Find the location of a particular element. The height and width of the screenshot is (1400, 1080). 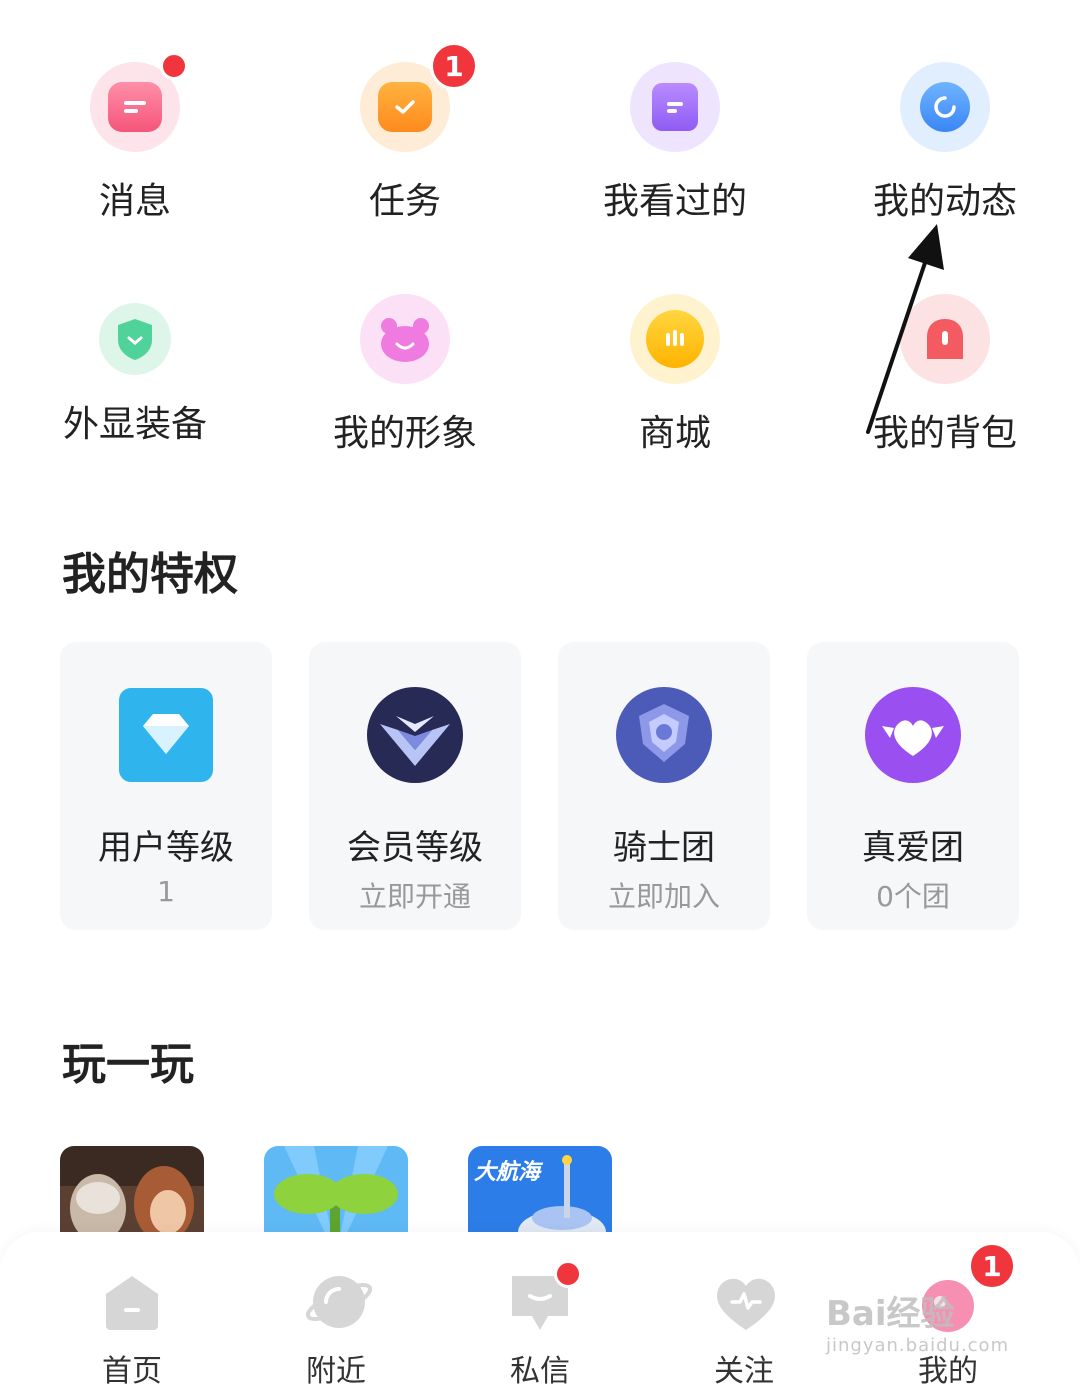

diamond-icon is located at coordinates (166, 735).